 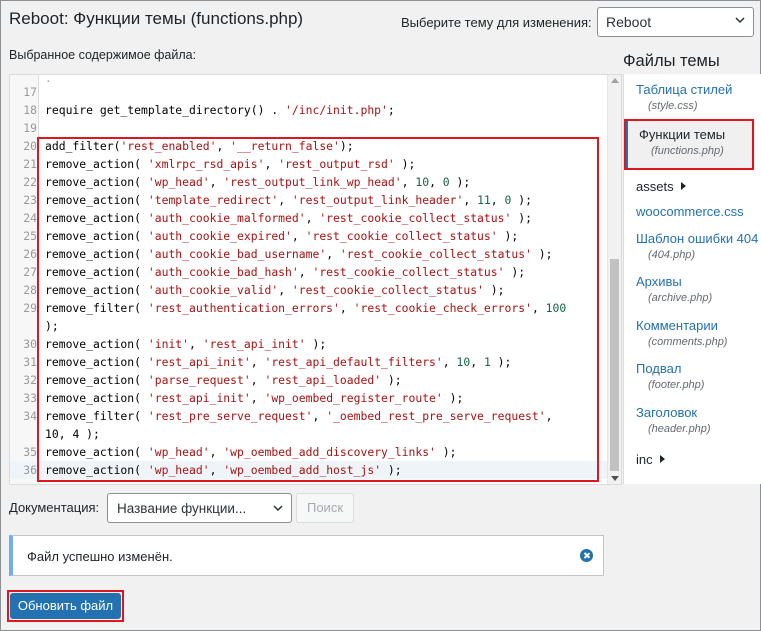 I want to click on file-path: (style.css), so click(x=673, y=106).